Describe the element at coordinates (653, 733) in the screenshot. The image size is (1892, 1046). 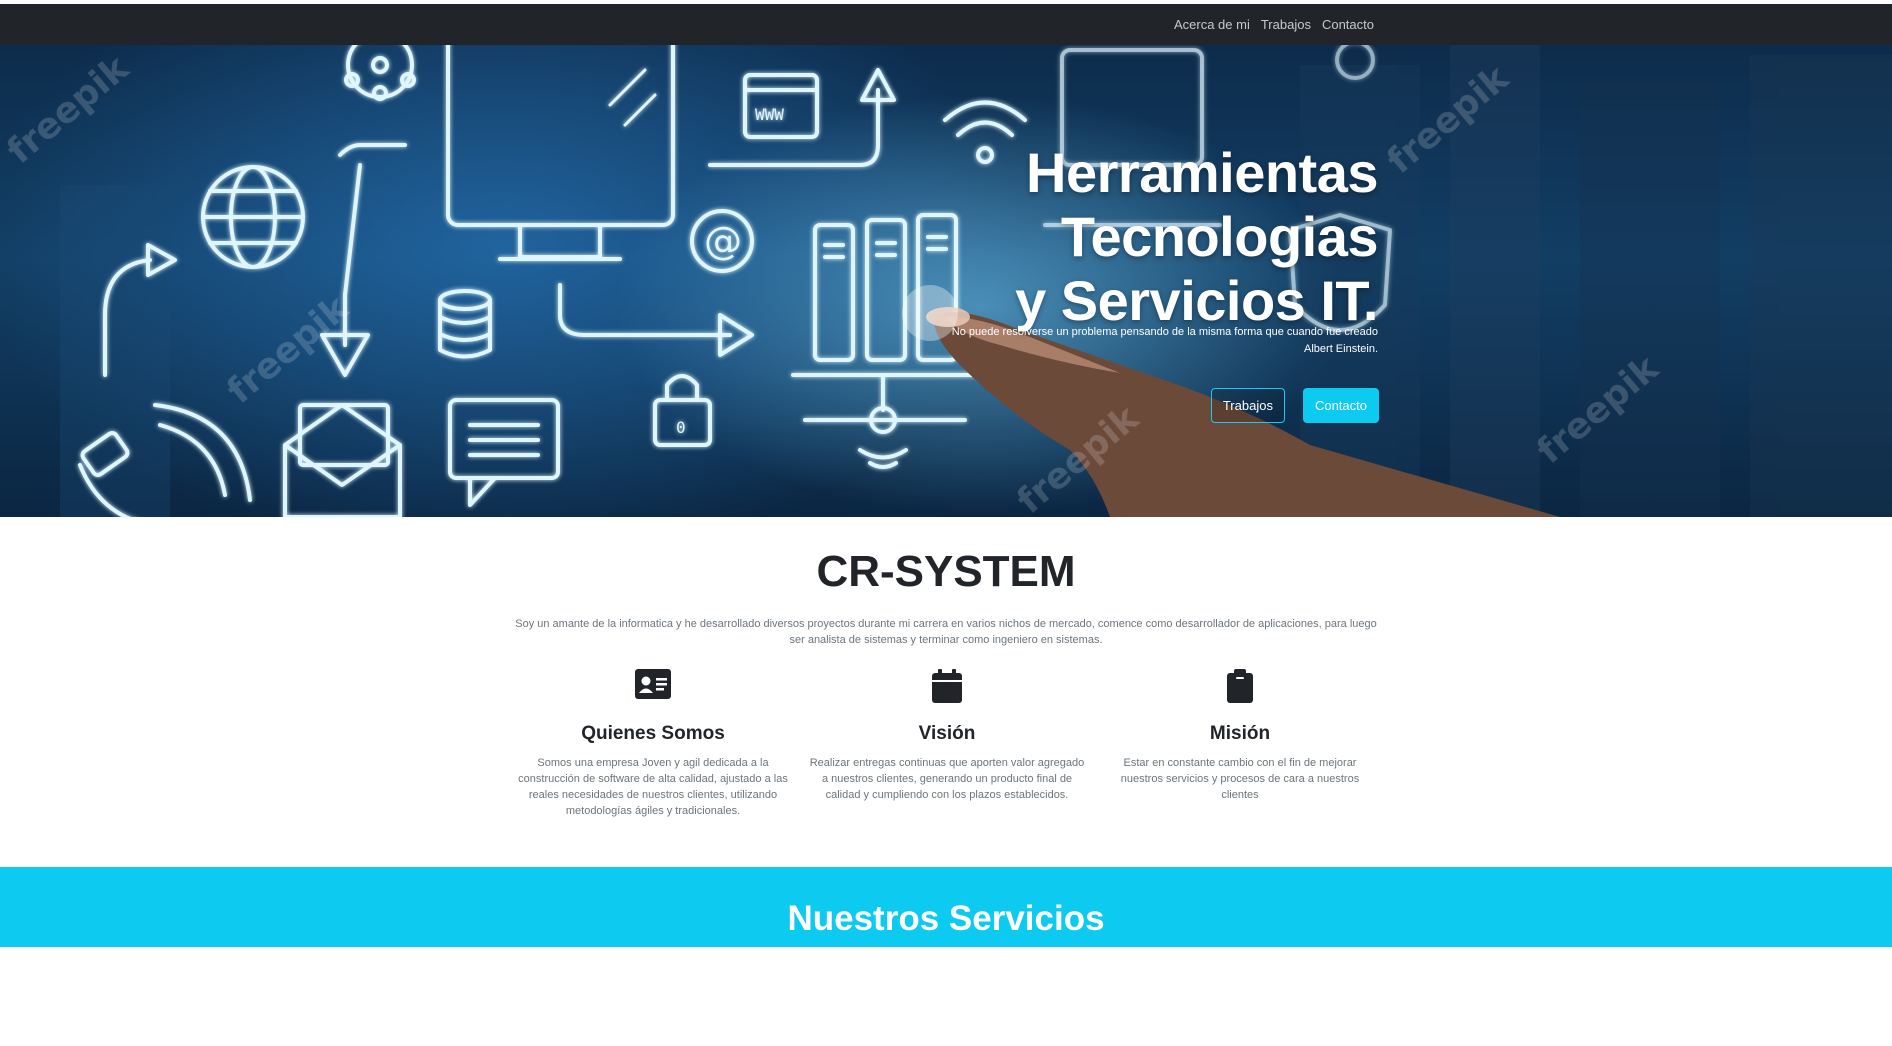
I see `feature-title: Quienes Somos` at that location.